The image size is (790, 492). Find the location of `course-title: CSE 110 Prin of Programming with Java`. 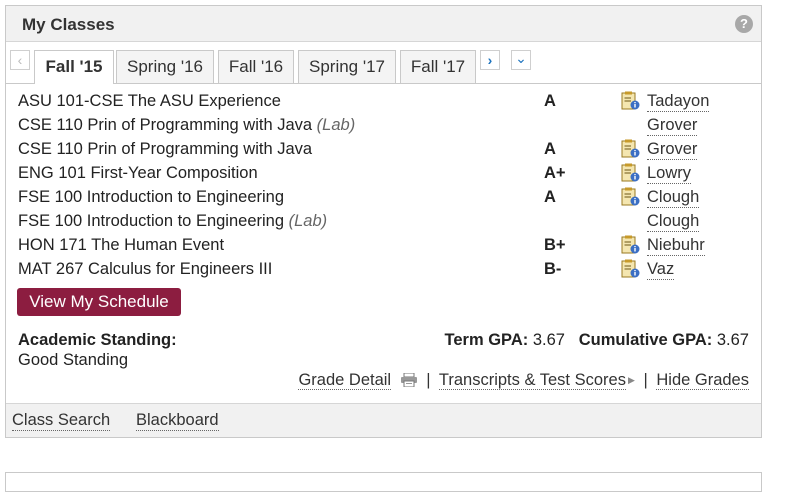

course-title: CSE 110 Prin of Programming with Java is located at coordinates (165, 149).